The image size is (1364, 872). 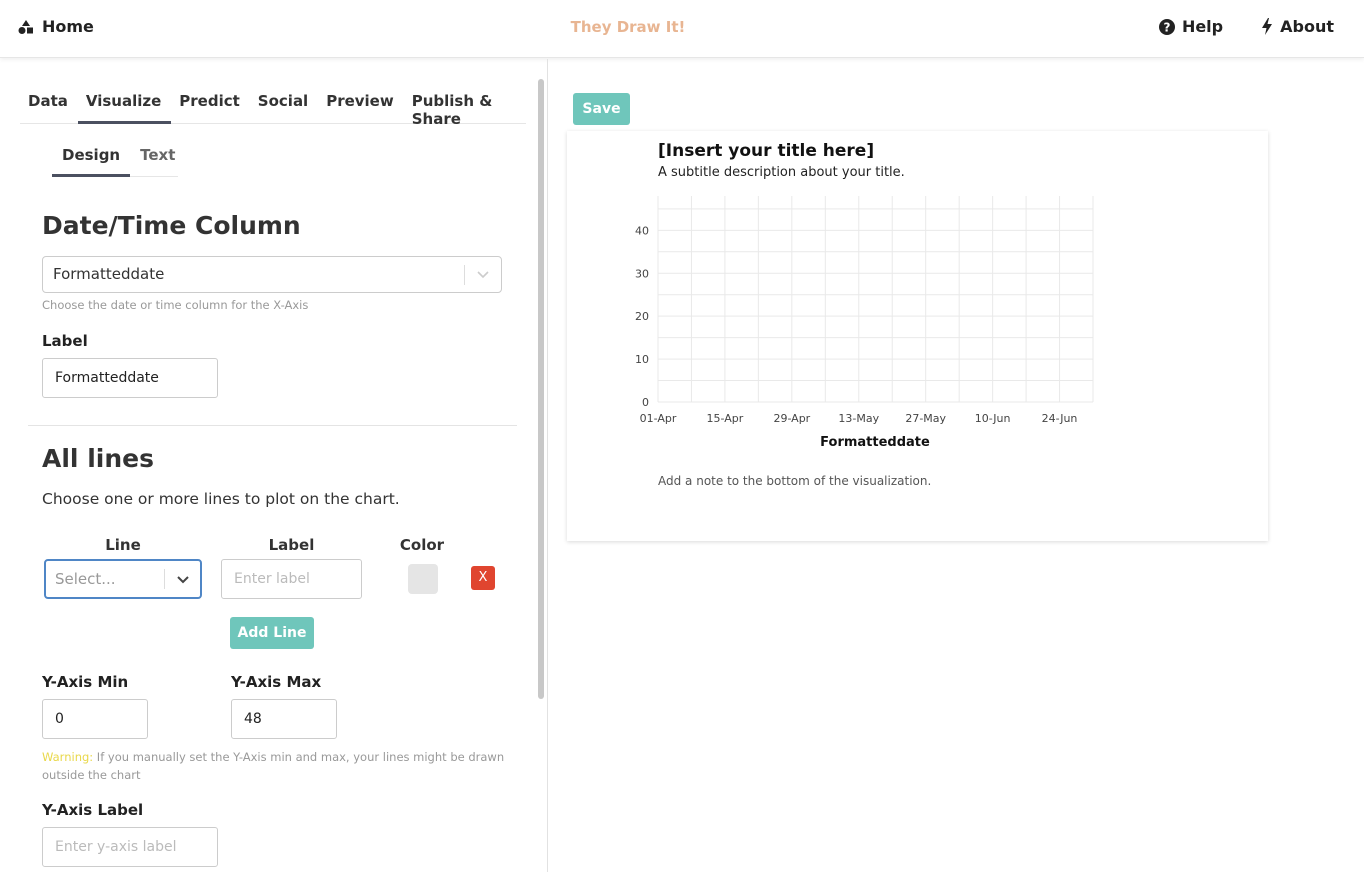 I want to click on tab-publish-share: Publish & Share, so click(x=465, y=105).